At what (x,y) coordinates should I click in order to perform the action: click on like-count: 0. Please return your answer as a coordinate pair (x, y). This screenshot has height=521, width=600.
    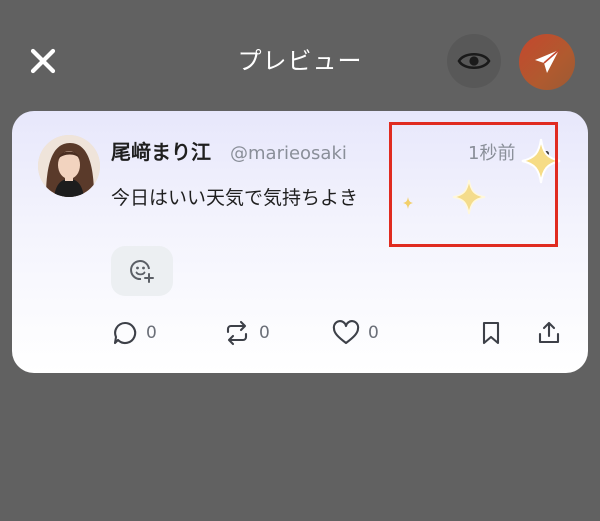
    Looking at the image, I should click on (373, 333).